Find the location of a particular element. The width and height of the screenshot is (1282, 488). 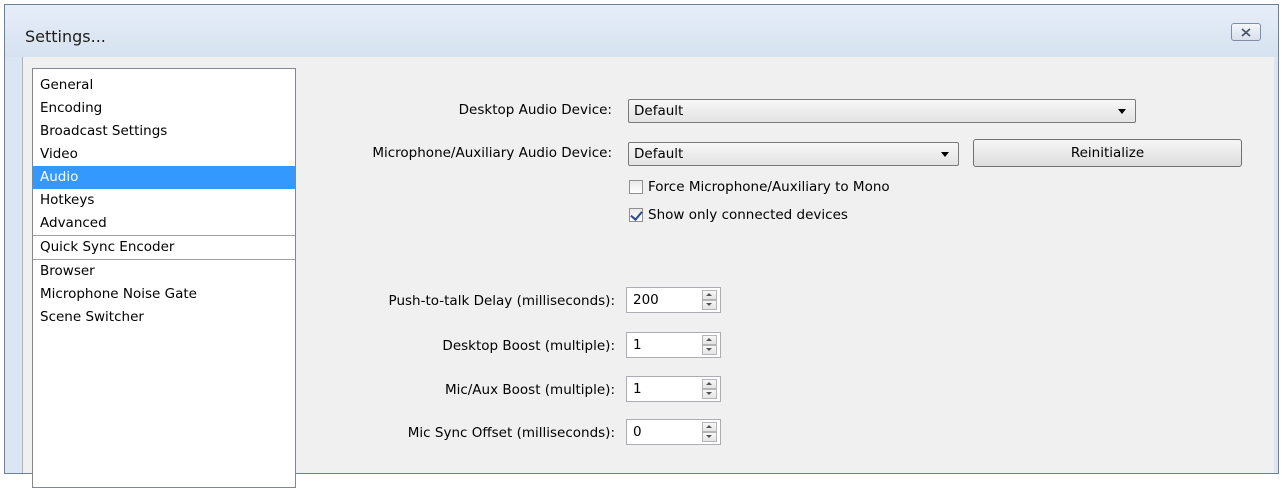

sidebar-item-broadcast-settings: Broadcast Settings is located at coordinates (164, 131).